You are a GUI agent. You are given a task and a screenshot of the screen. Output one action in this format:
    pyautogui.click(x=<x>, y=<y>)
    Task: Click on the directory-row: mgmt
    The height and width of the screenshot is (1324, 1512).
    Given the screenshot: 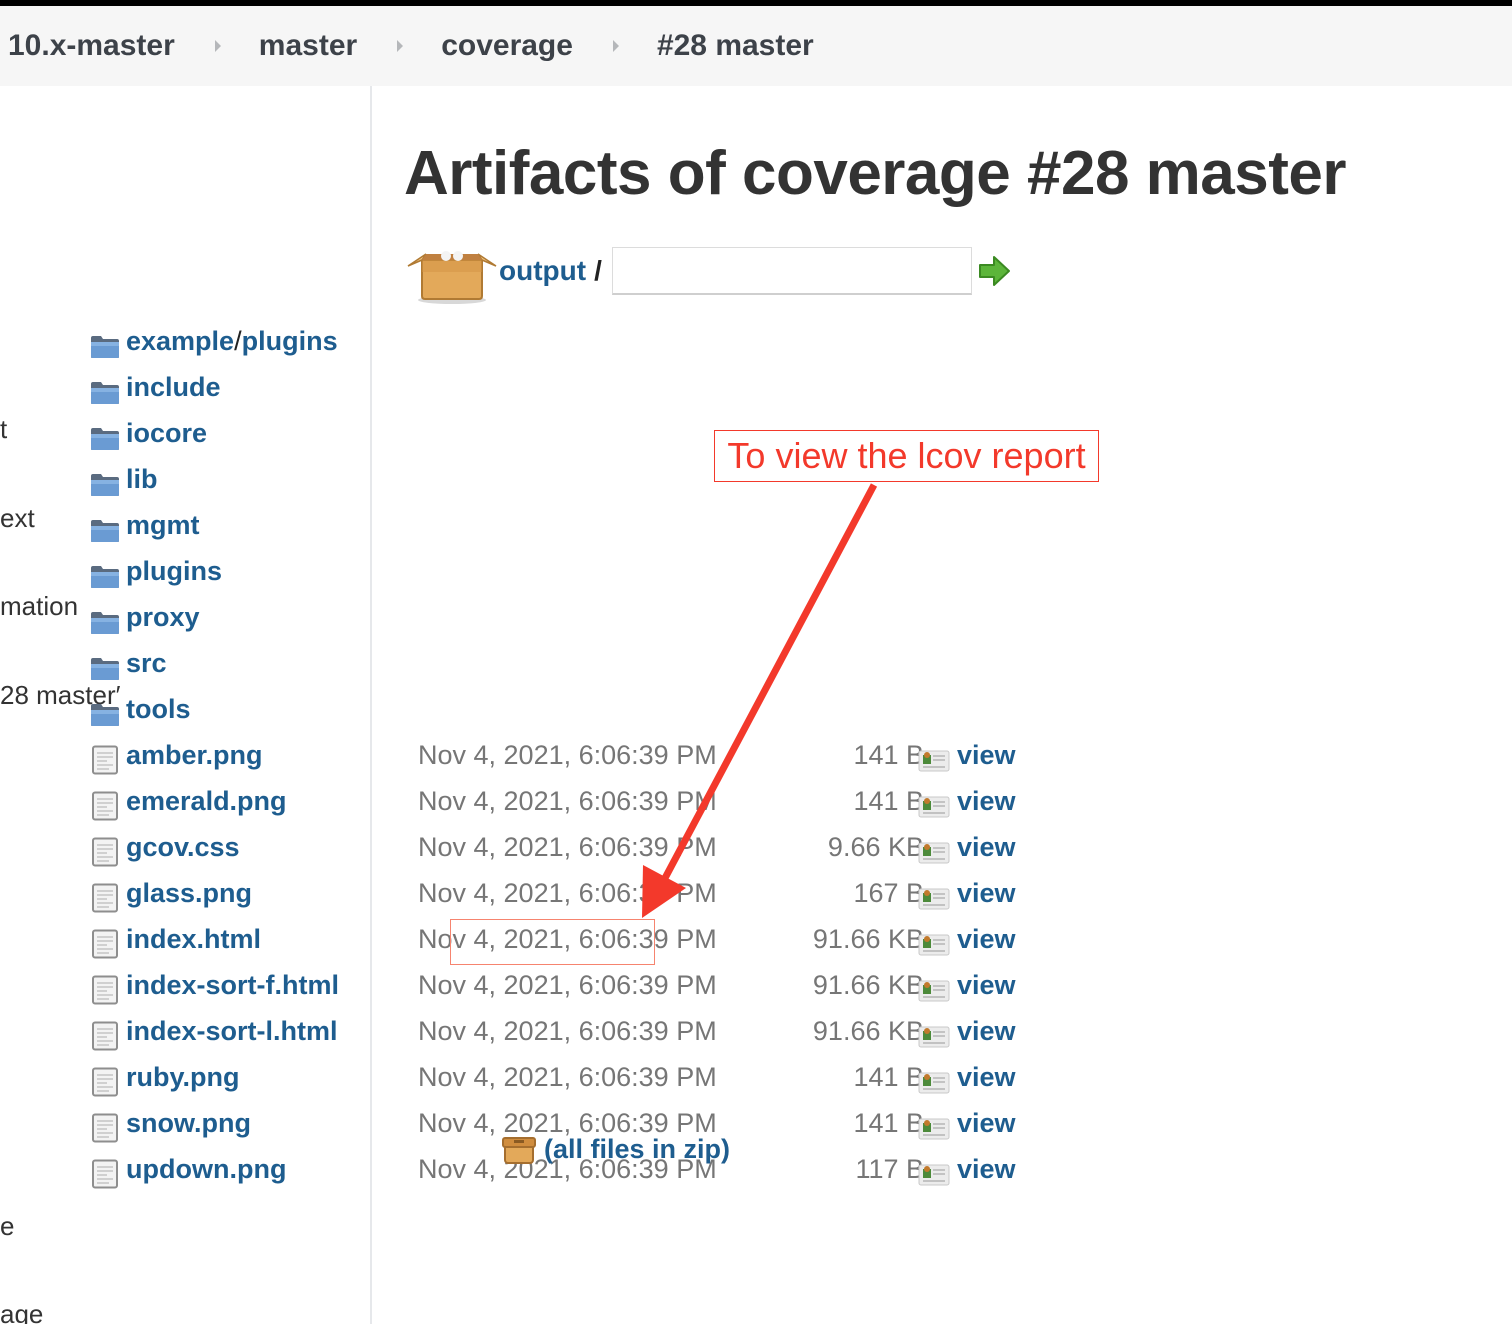 What is the action you would take?
    pyautogui.click(x=560, y=531)
    